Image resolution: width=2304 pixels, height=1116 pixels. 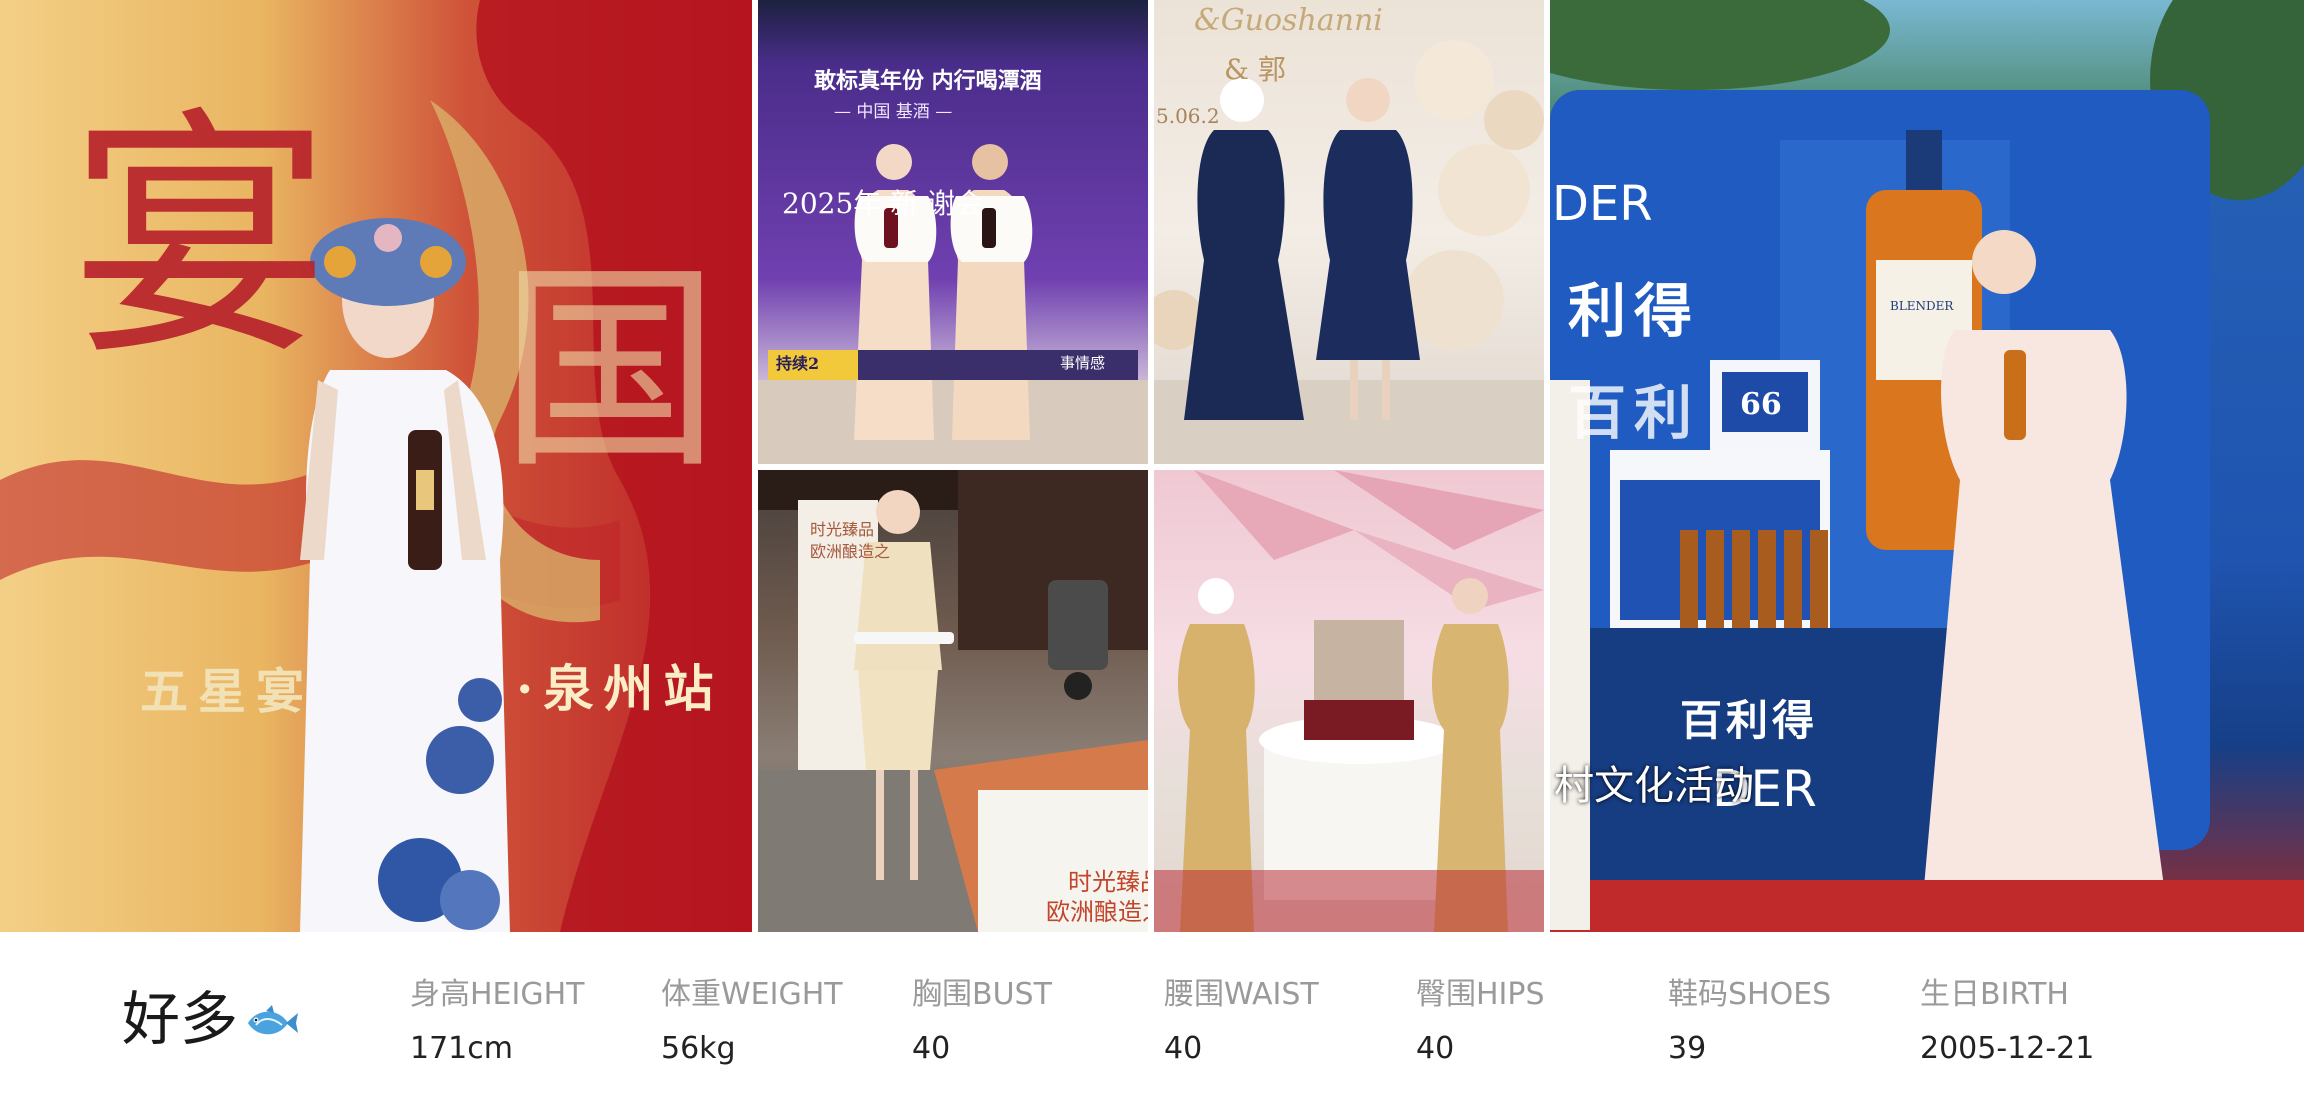 I want to click on photo-gold-dresses, so click(x=1349, y=701).